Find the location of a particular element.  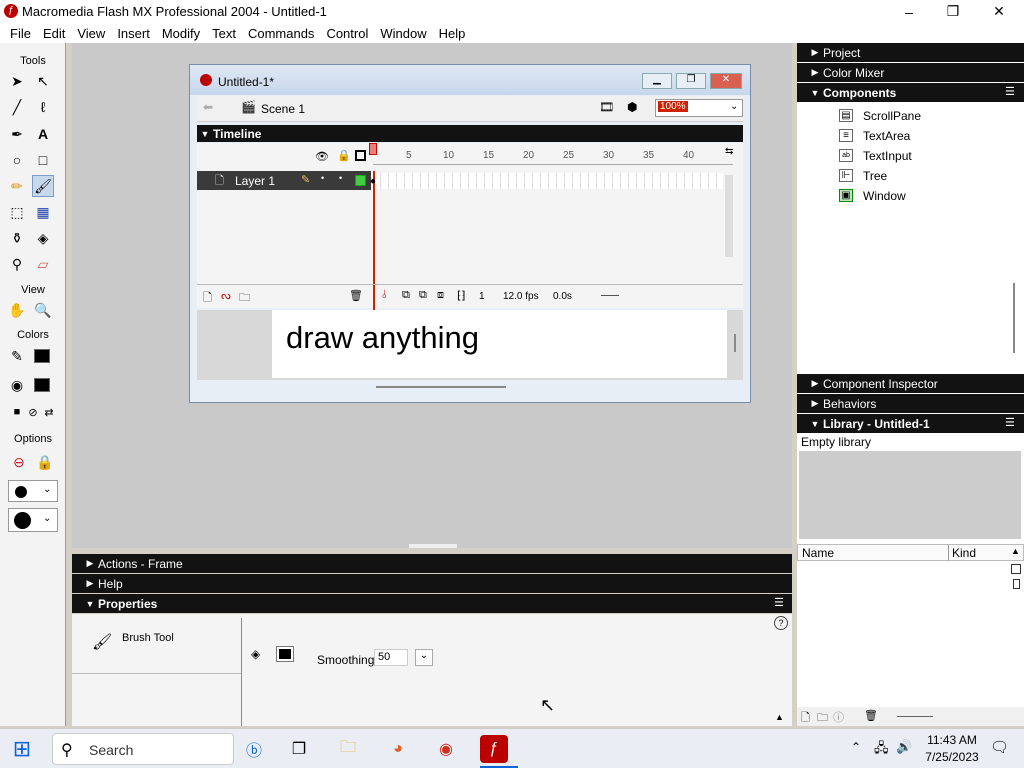

collapse-arrow-icon: ▲ is located at coordinates (779, 717).